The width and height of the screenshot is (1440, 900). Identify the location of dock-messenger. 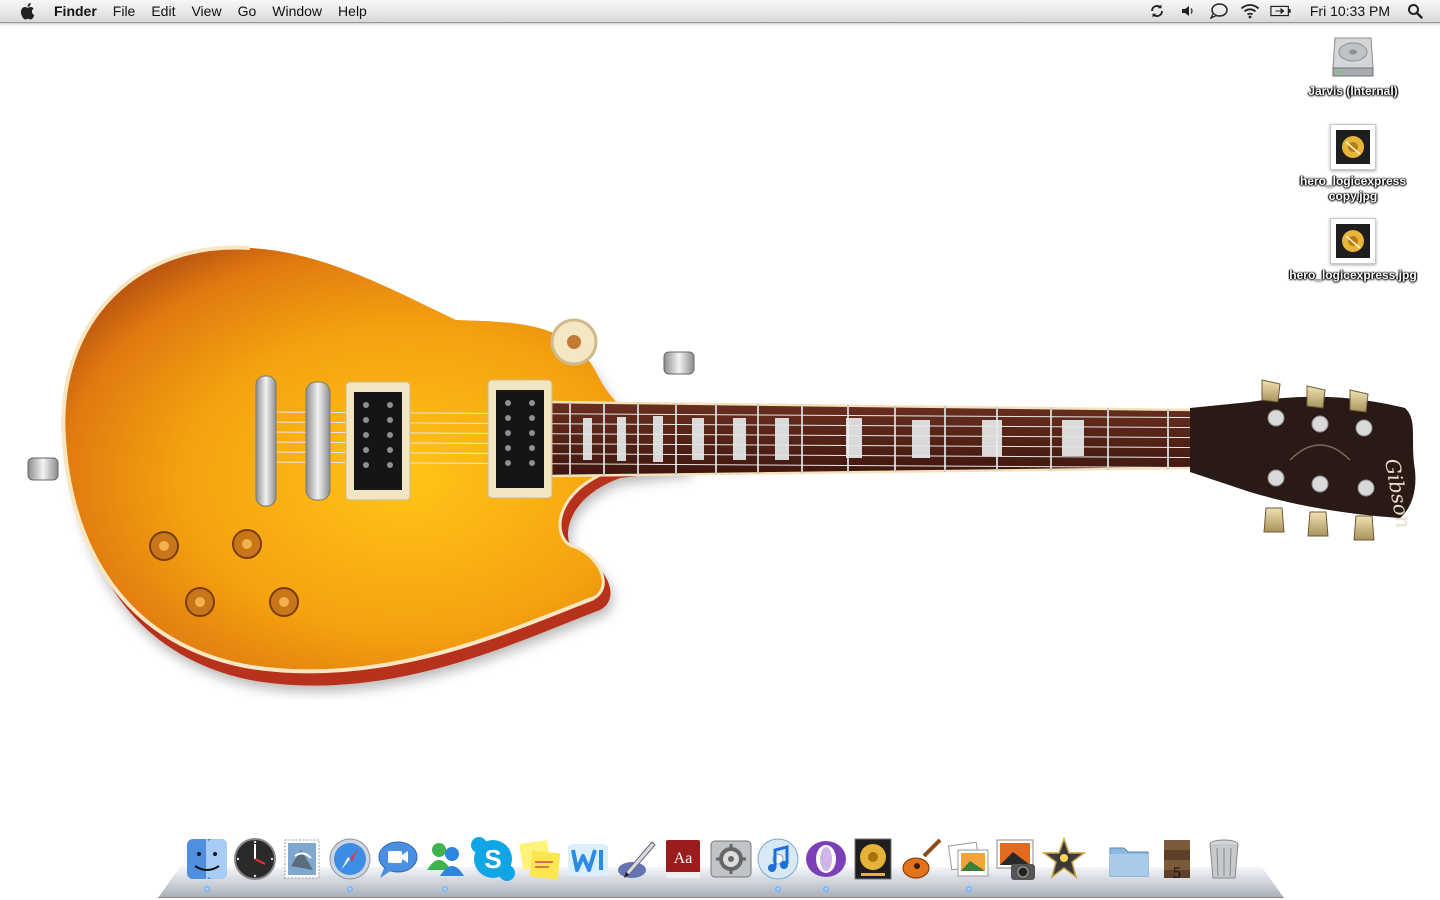
(445, 864).